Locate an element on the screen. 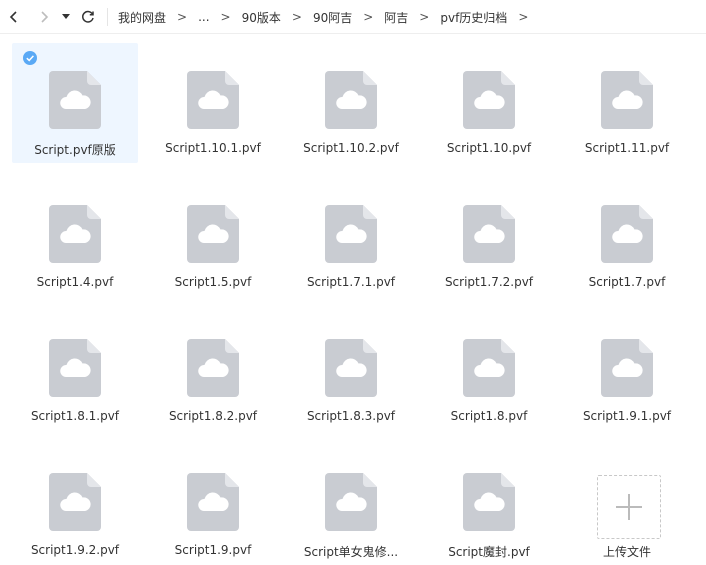 This screenshot has height=565, width=706. file-name: Script1.10.2.pvf is located at coordinates (351, 148).